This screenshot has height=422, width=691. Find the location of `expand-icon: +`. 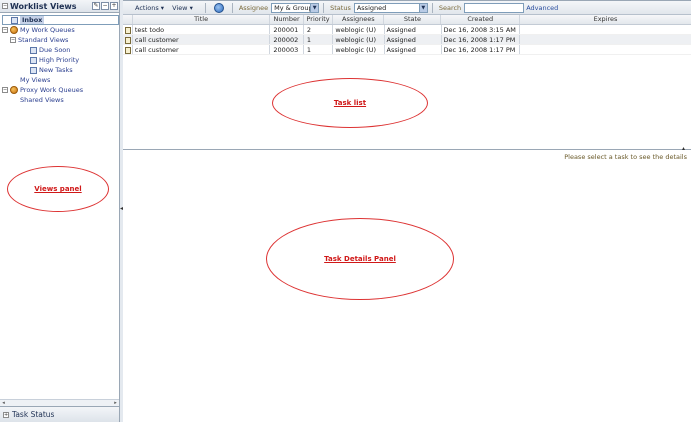

expand-icon: + is located at coordinates (6, 414).